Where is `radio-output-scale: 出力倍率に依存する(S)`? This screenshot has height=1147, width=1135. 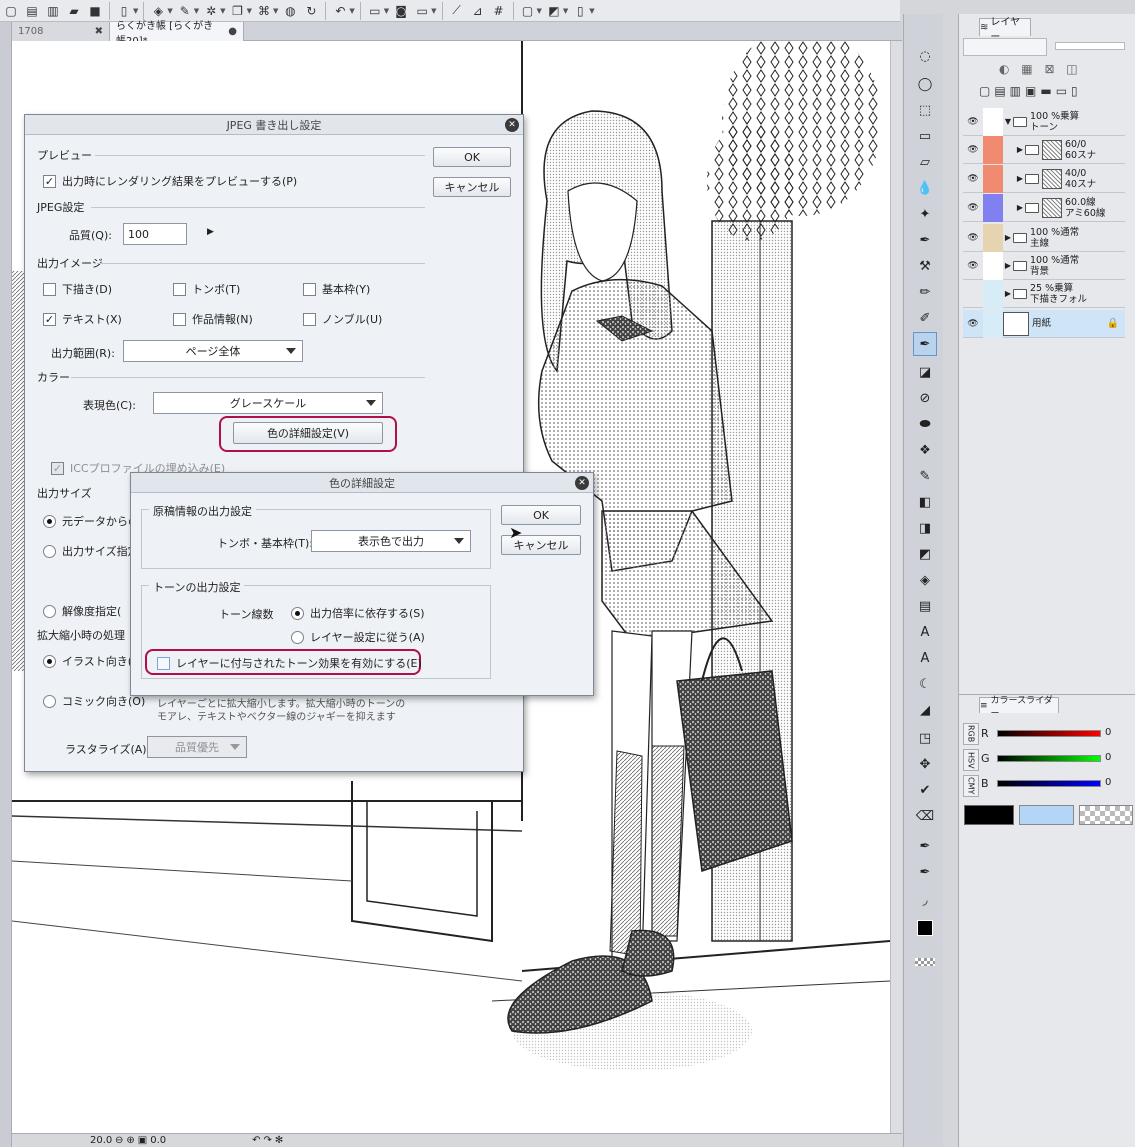 radio-output-scale: 出力倍率に依存する(S) is located at coordinates (358, 613).